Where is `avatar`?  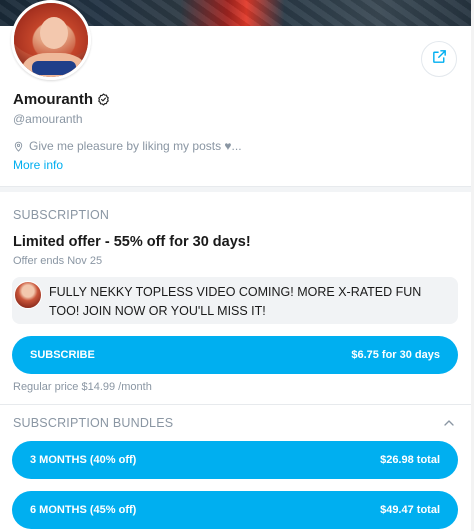 avatar is located at coordinates (51, 40).